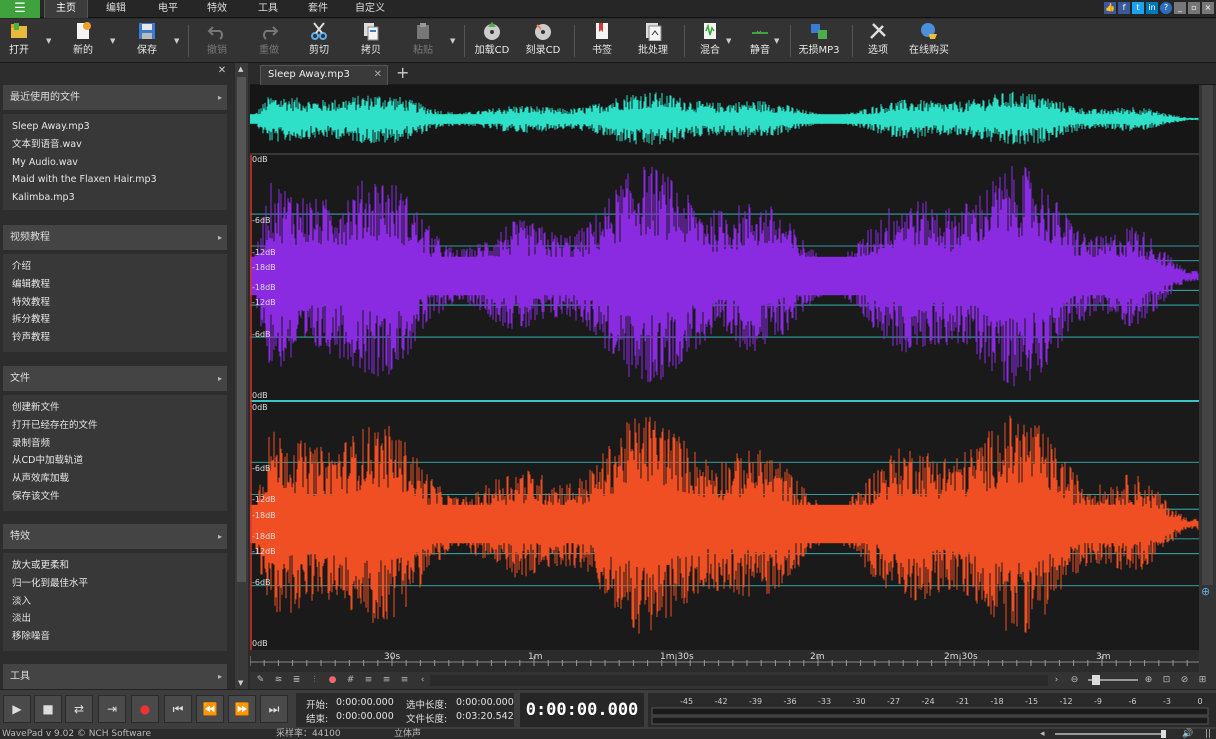  What do you see at coordinates (929, 41) in the screenshot?
I see `buy-online-button: 在线购买` at bounding box center [929, 41].